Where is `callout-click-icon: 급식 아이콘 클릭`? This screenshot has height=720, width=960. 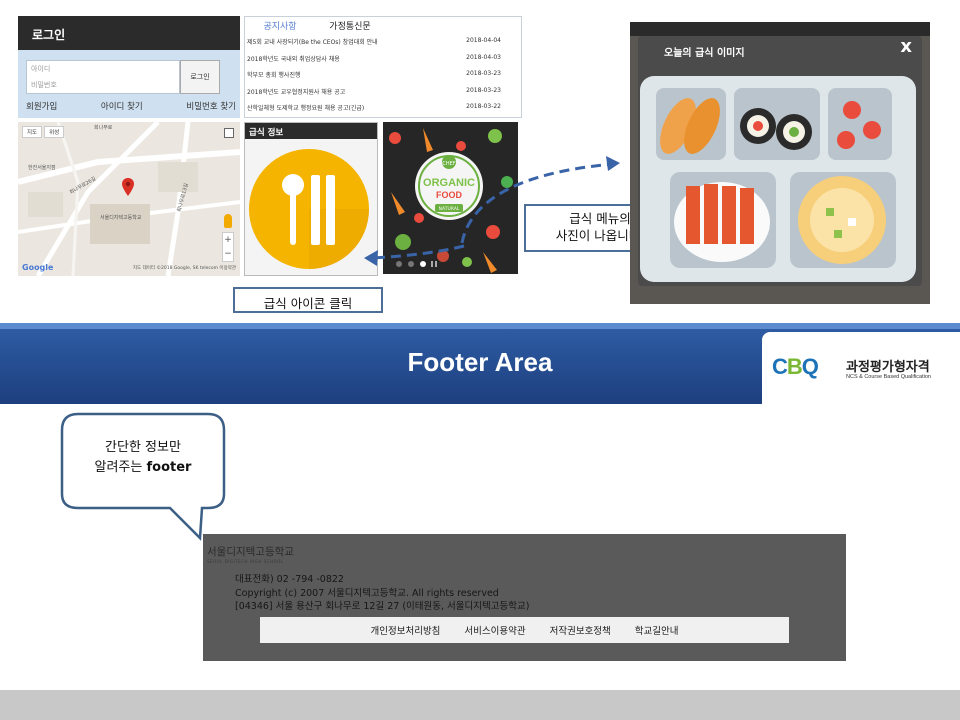
callout-click-icon: 급식 아이콘 클릭 is located at coordinates (308, 300).